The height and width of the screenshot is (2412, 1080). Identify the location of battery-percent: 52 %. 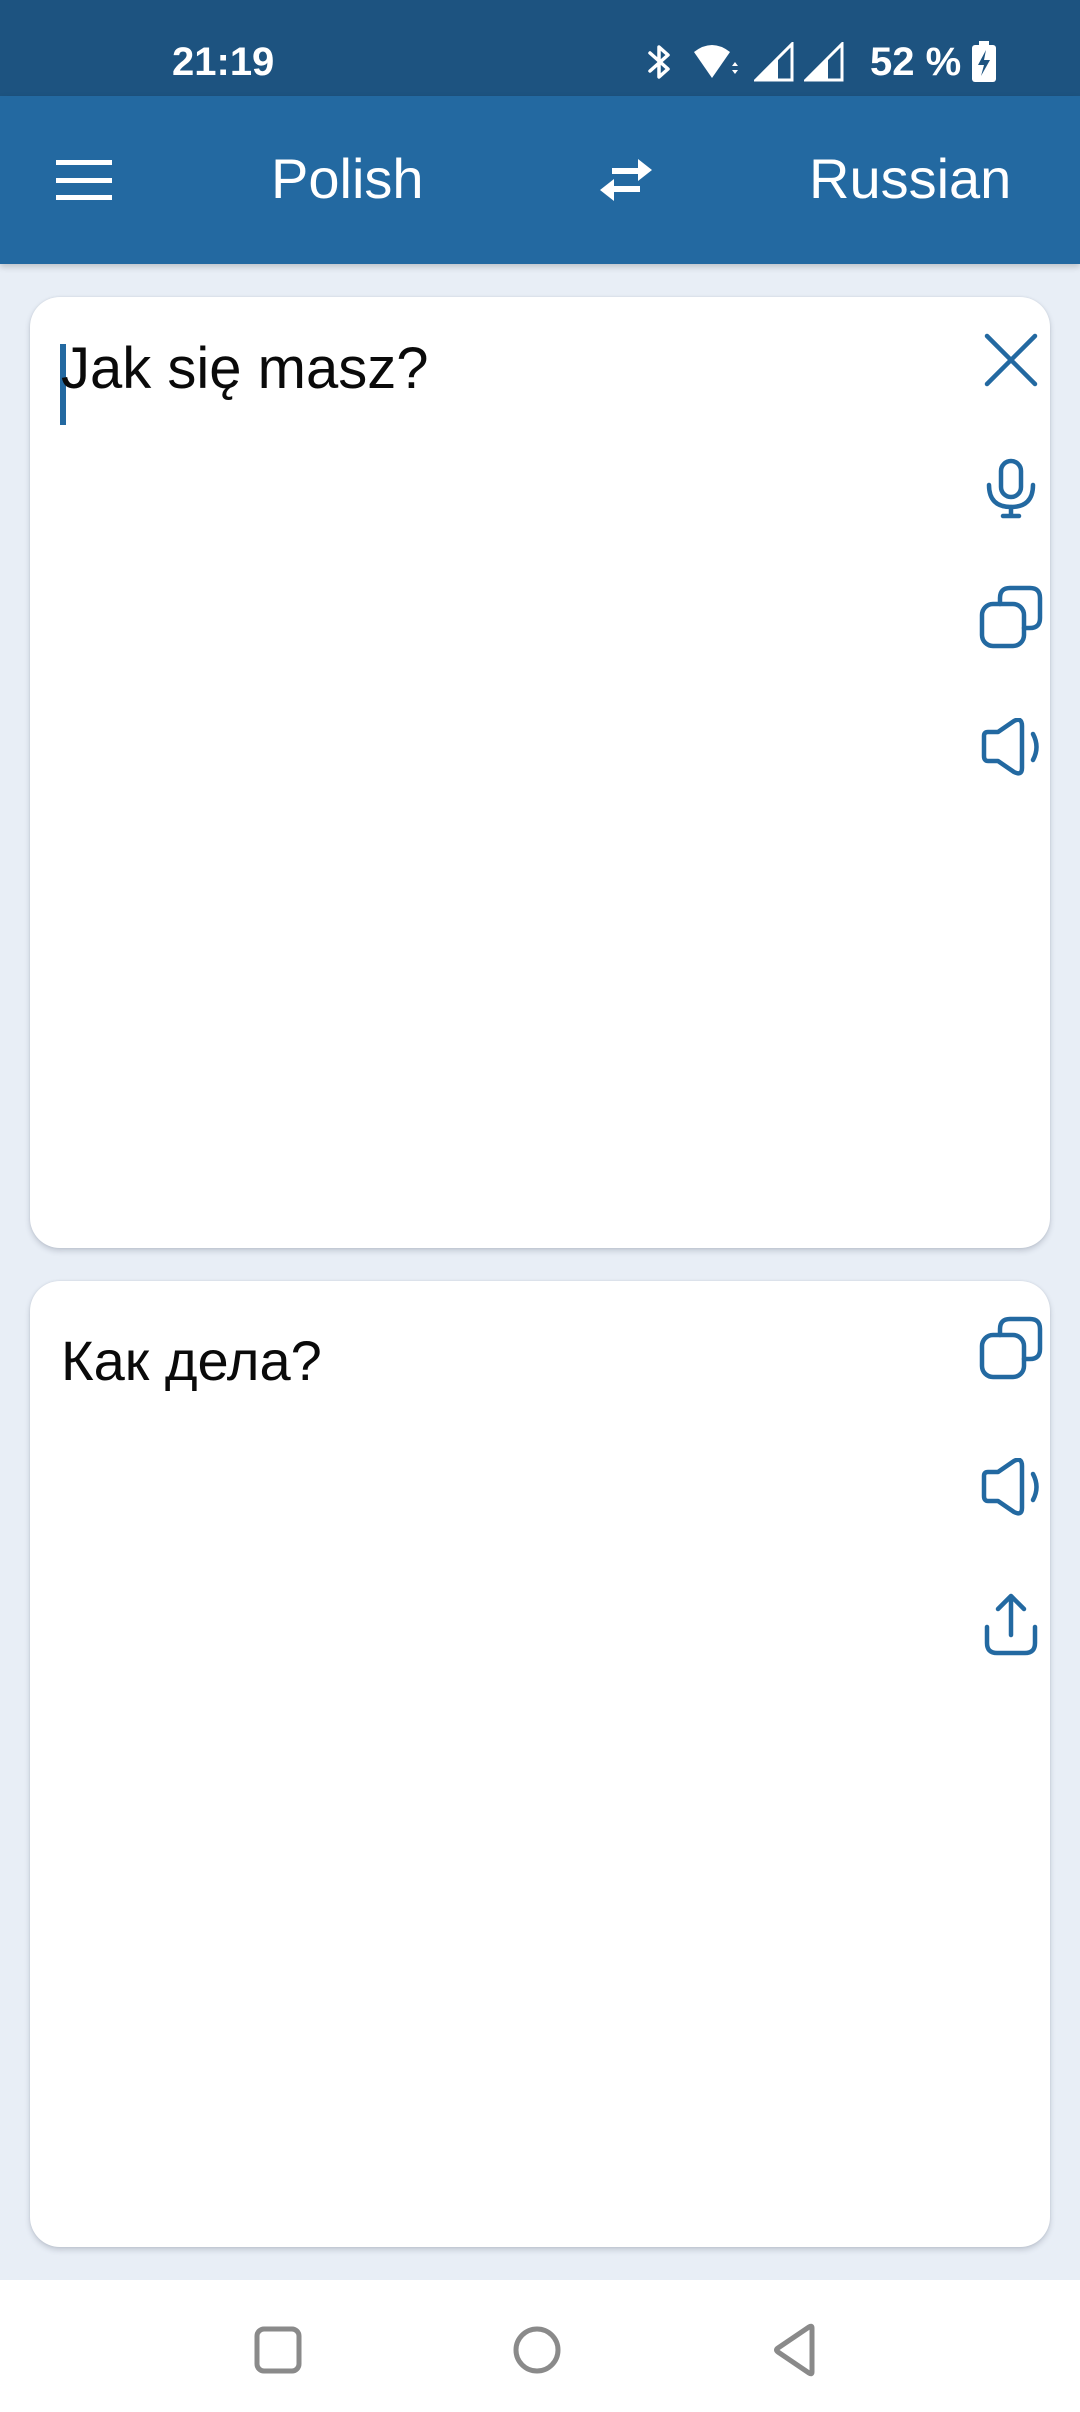
(916, 62).